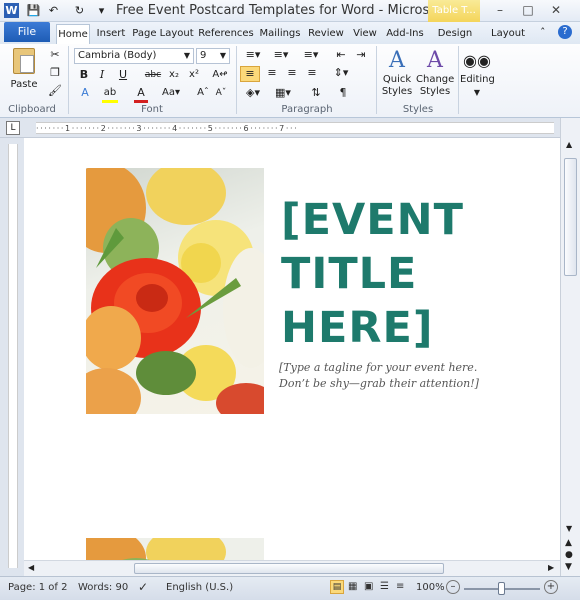 The width and height of the screenshot is (580, 600). Describe the element at coordinates (55, 73) in the screenshot. I see `copy-icon: ❐` at that location.